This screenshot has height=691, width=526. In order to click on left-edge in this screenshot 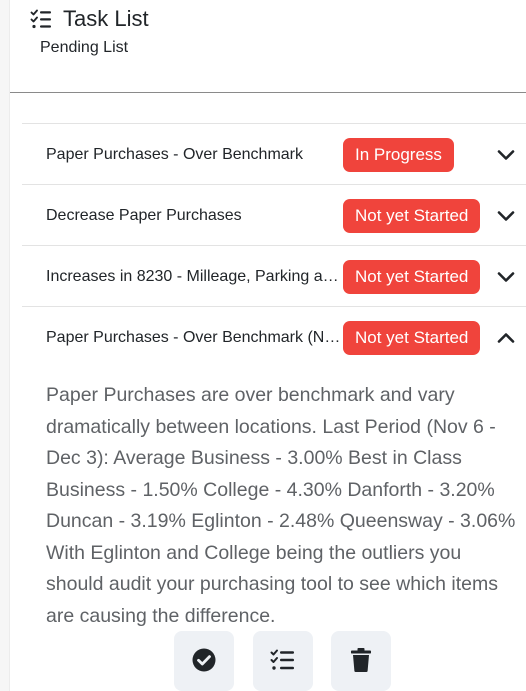, I will do `click(5, 345)`.